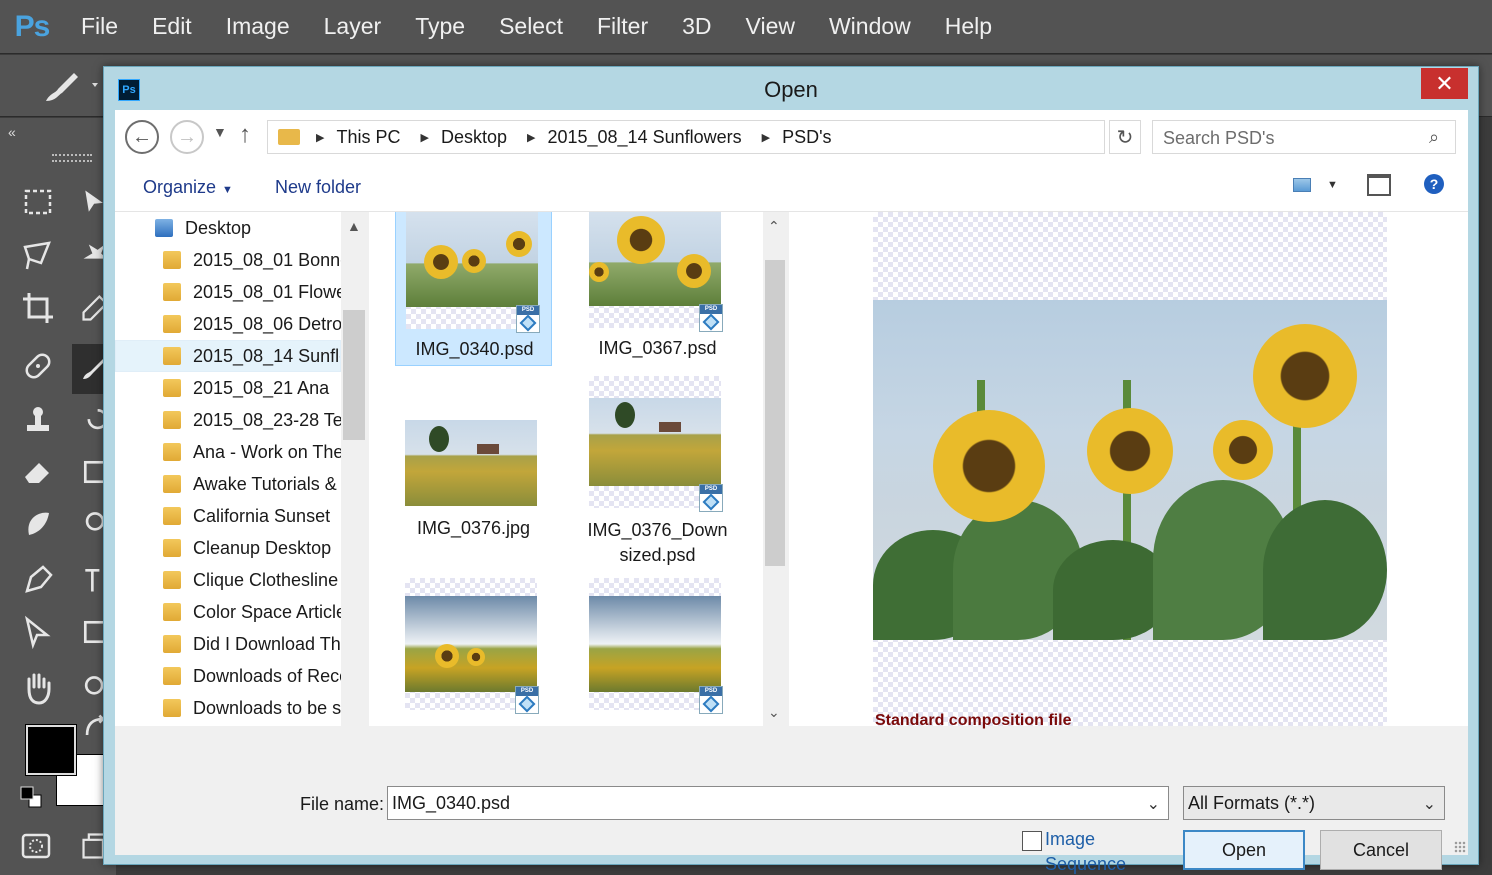 This screenshot has height=875, width=1492. What do you see at coordinates (258, 26) in the screenshot?
I see `menu-image: Image` at bounding box center [258, 26].